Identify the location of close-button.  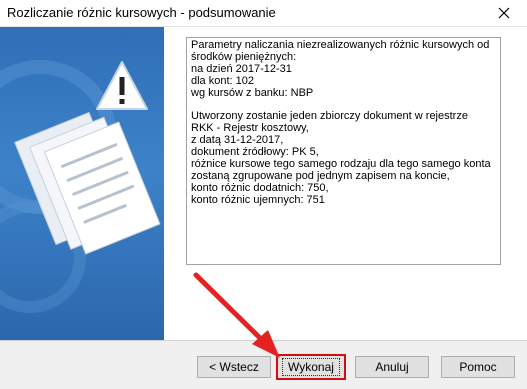
(504, 13).